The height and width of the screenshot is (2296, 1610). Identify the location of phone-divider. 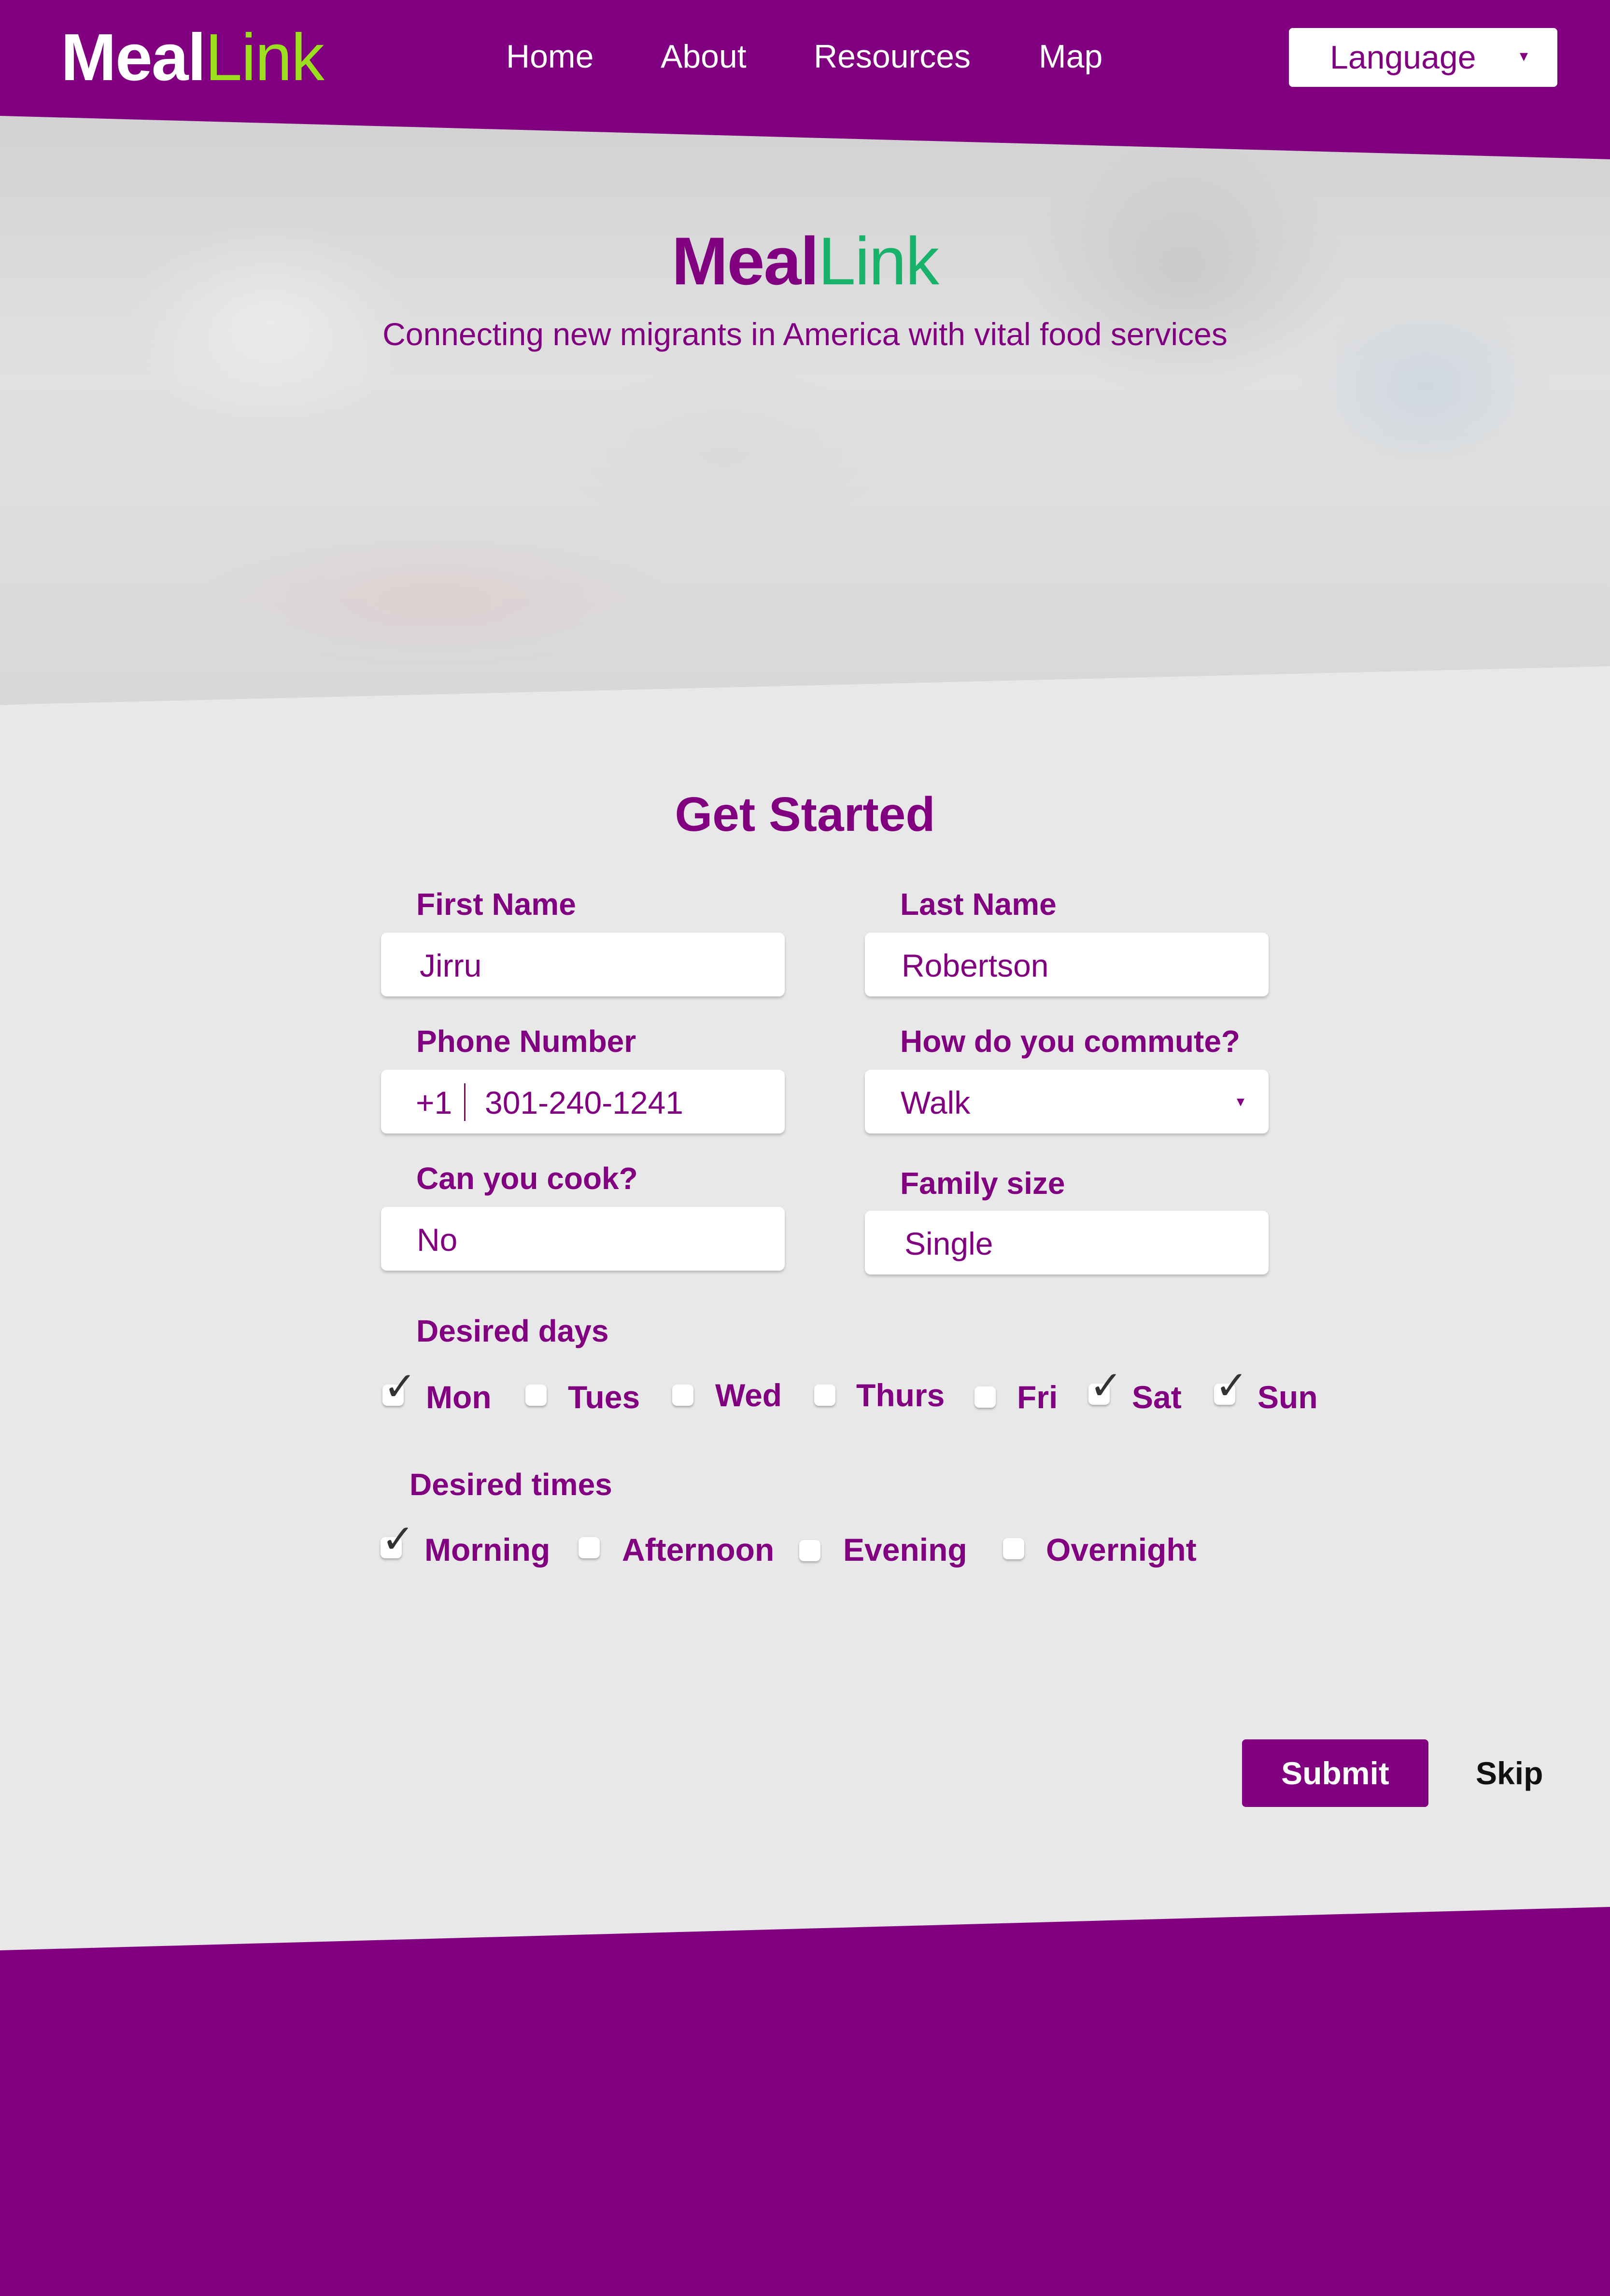
(465, 1102).